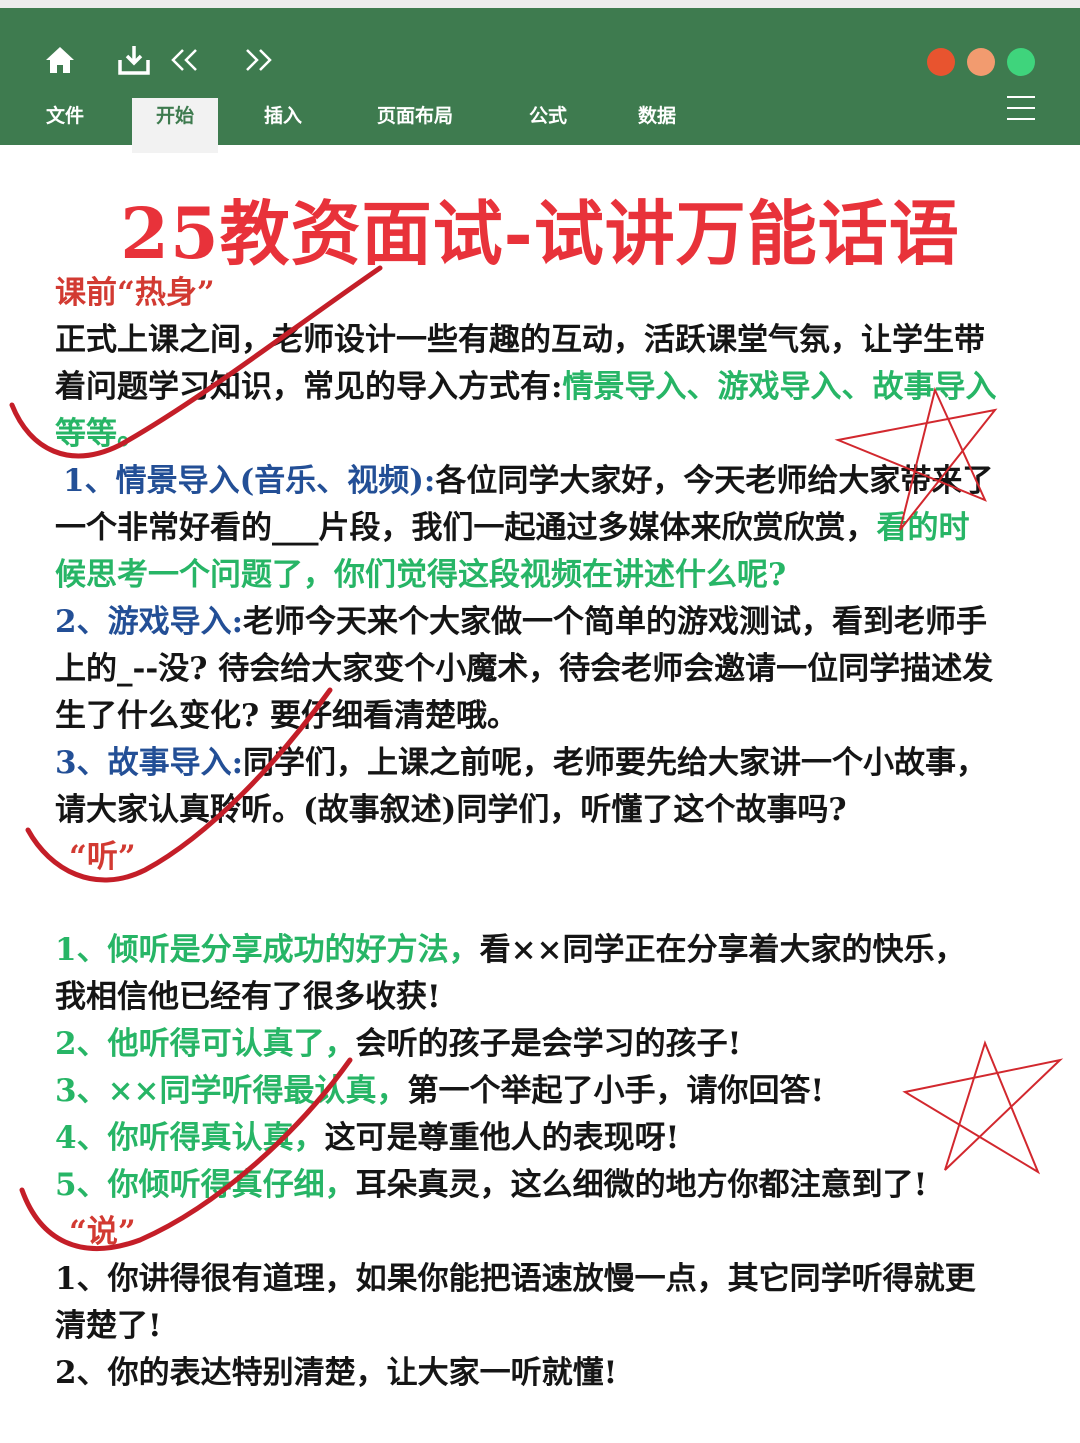 Image resolution: width=1080 pixels, height=1443 pixels. What do you see at coordinates (135, 293) in the screenshot?
I see `section-heading-warmup: 课前“热身”` at bounding box center [135, 293].